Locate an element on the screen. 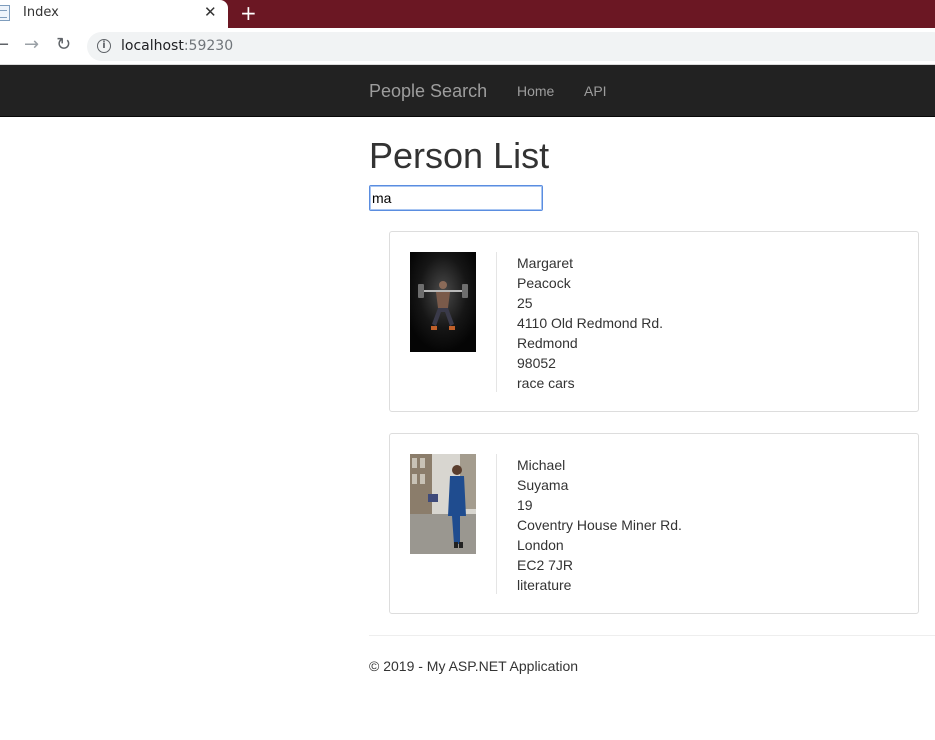  site-navbar: People Search Home API is located at coordinates (467, 91).